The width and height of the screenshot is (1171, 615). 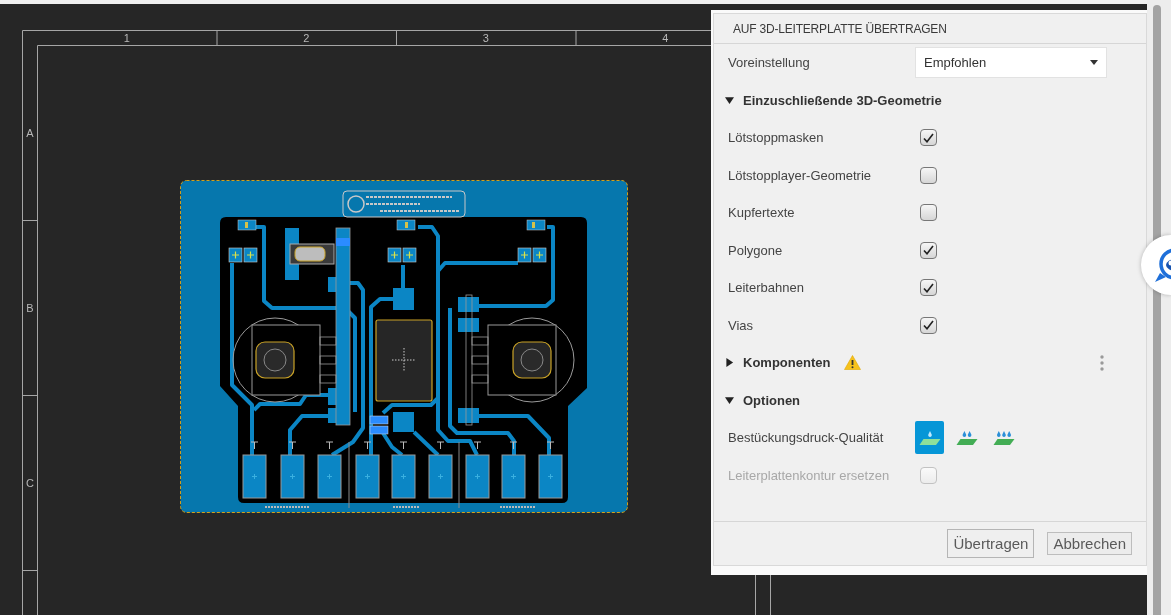 I want to click on section-toggle: Optionen, so click(x=763, y=400).